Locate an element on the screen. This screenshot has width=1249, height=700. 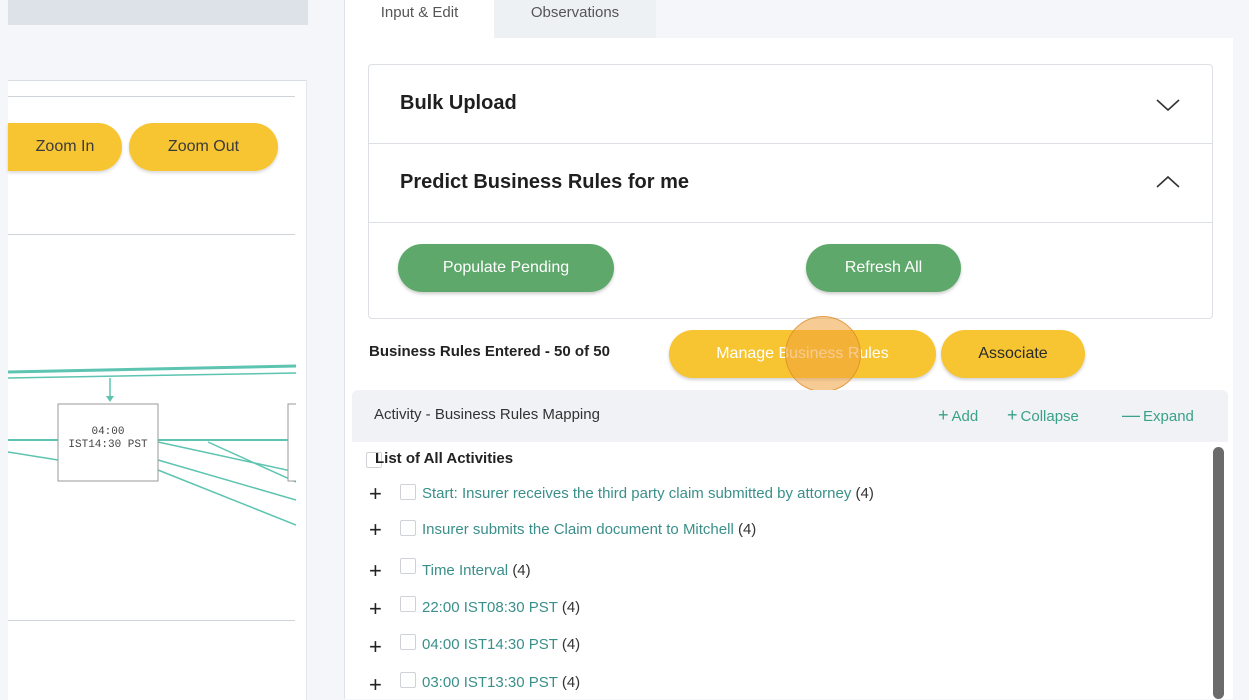
activity-link: 03:00 IST13:30 PST (4) is located at coordinates (501, 682).